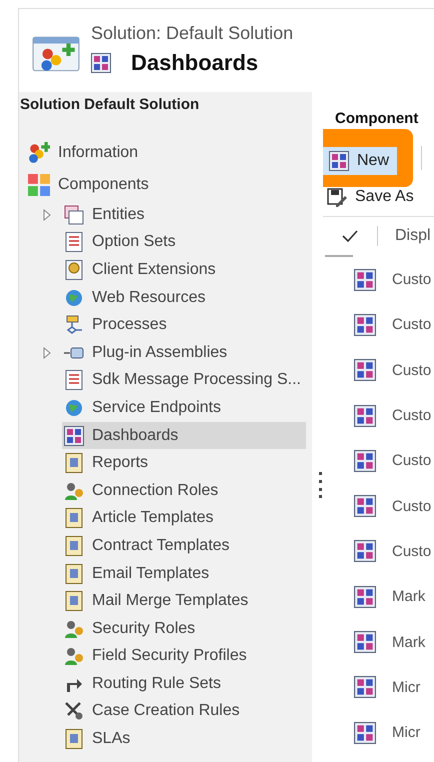 This screenshot has height=762, width=434. Describe the element at coordinates (184, 490) in the screenshot. I see `nav-item: Connection Roles` at that location.